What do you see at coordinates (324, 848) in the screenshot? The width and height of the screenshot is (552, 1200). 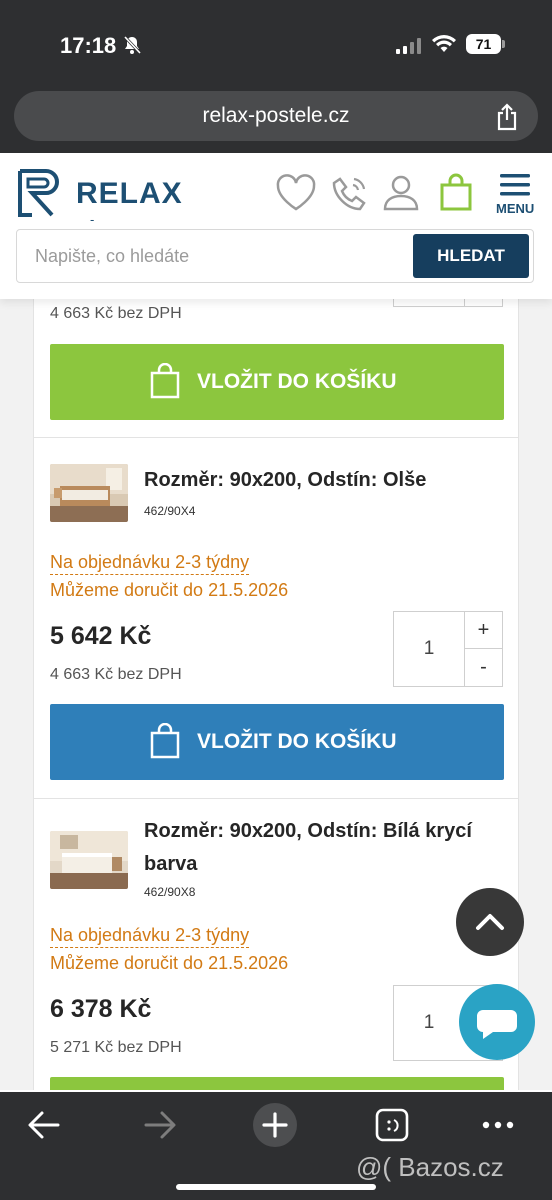 I see `variant-title: Rozměr: 90x200, Odstín: Bílá krycí barva` at bounding box center [324, 848].